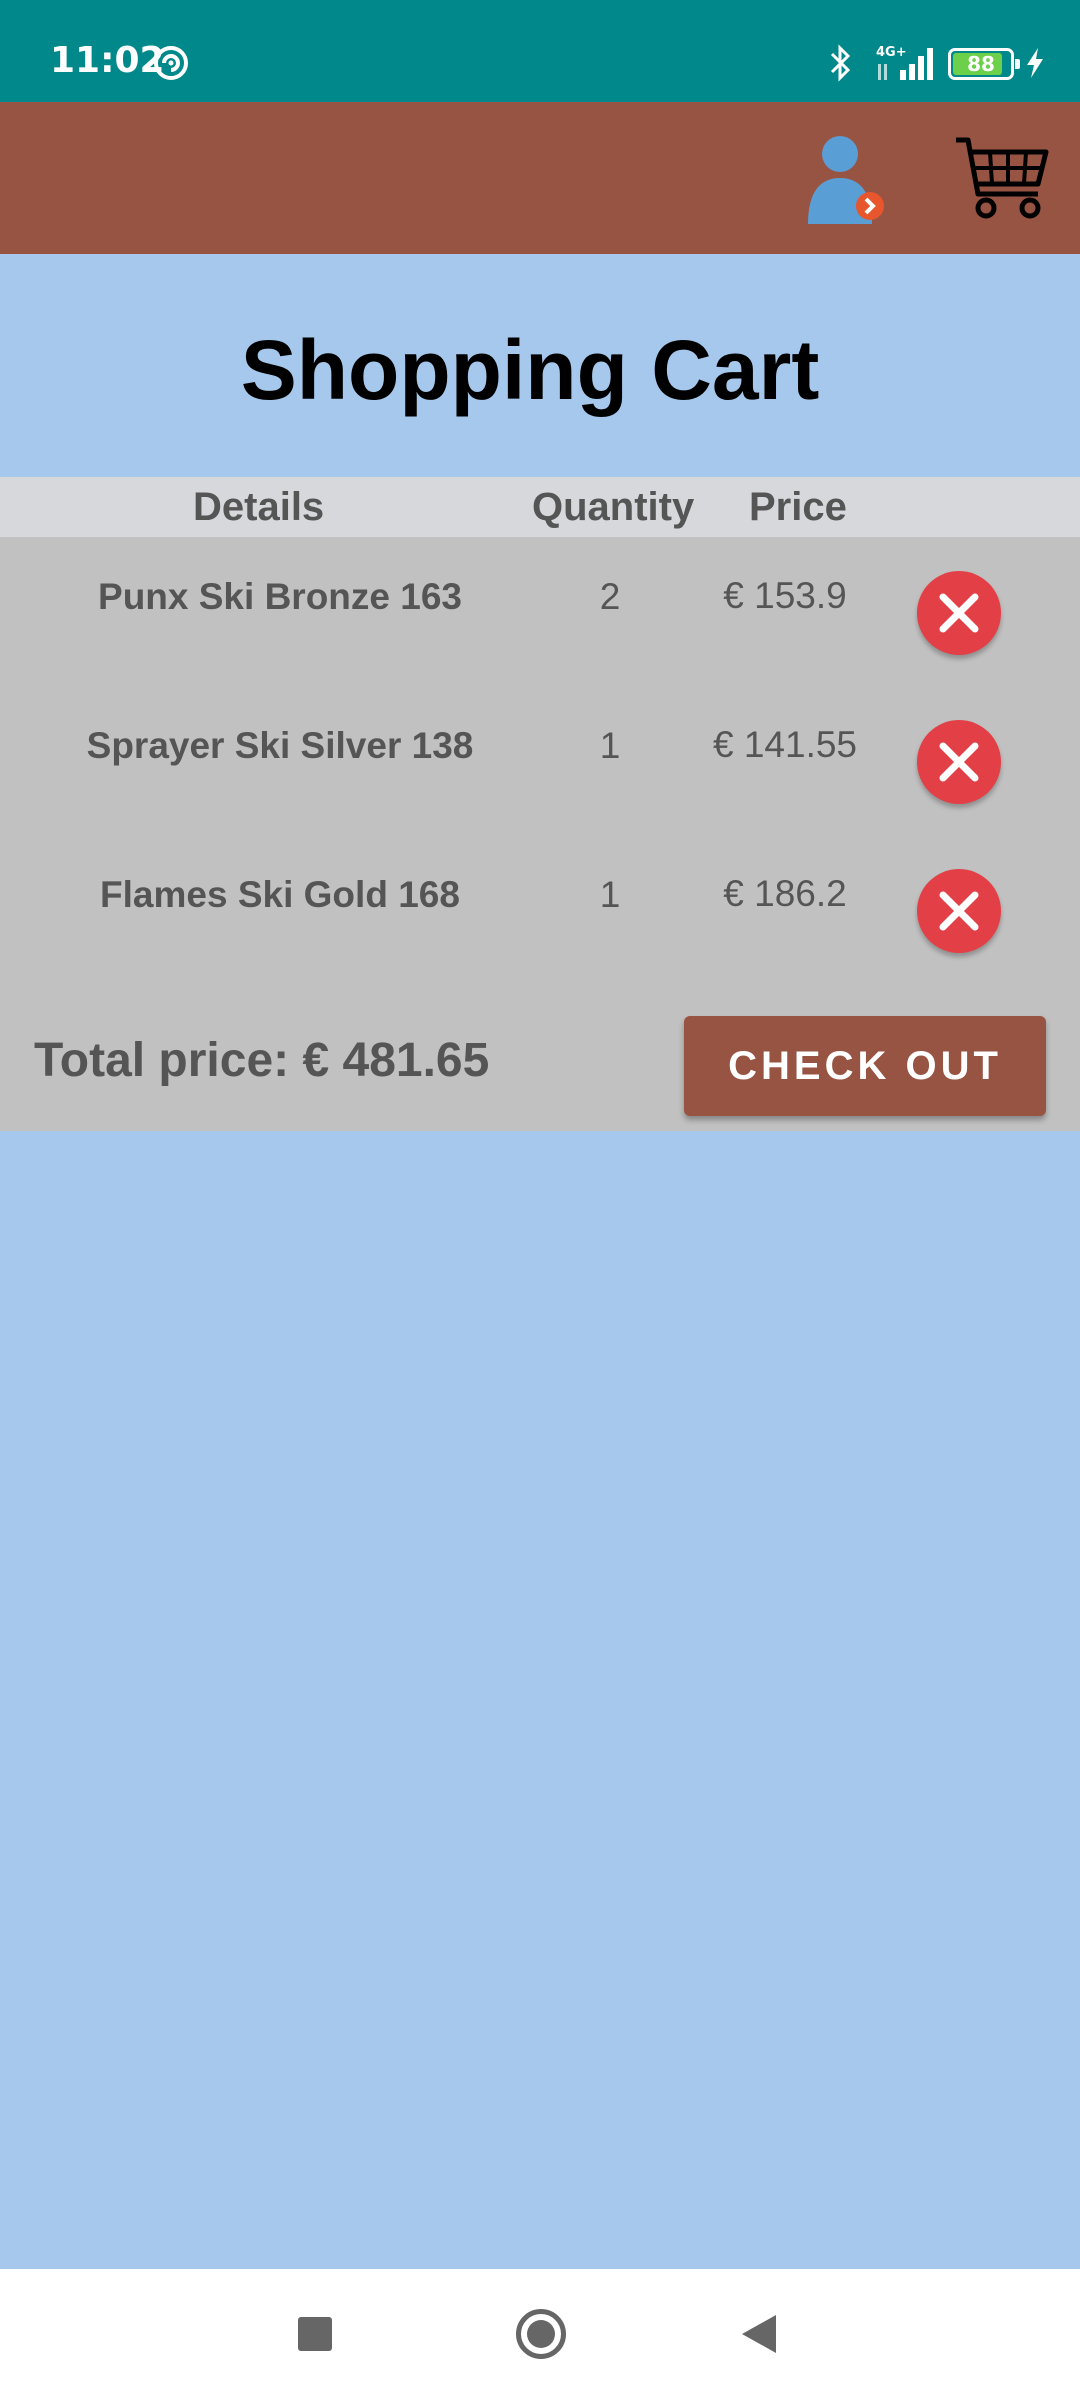  What do you see at coordinates (315, 2334) in the screenshot?
I see `recents-button` at bounding box center [315, 2334].